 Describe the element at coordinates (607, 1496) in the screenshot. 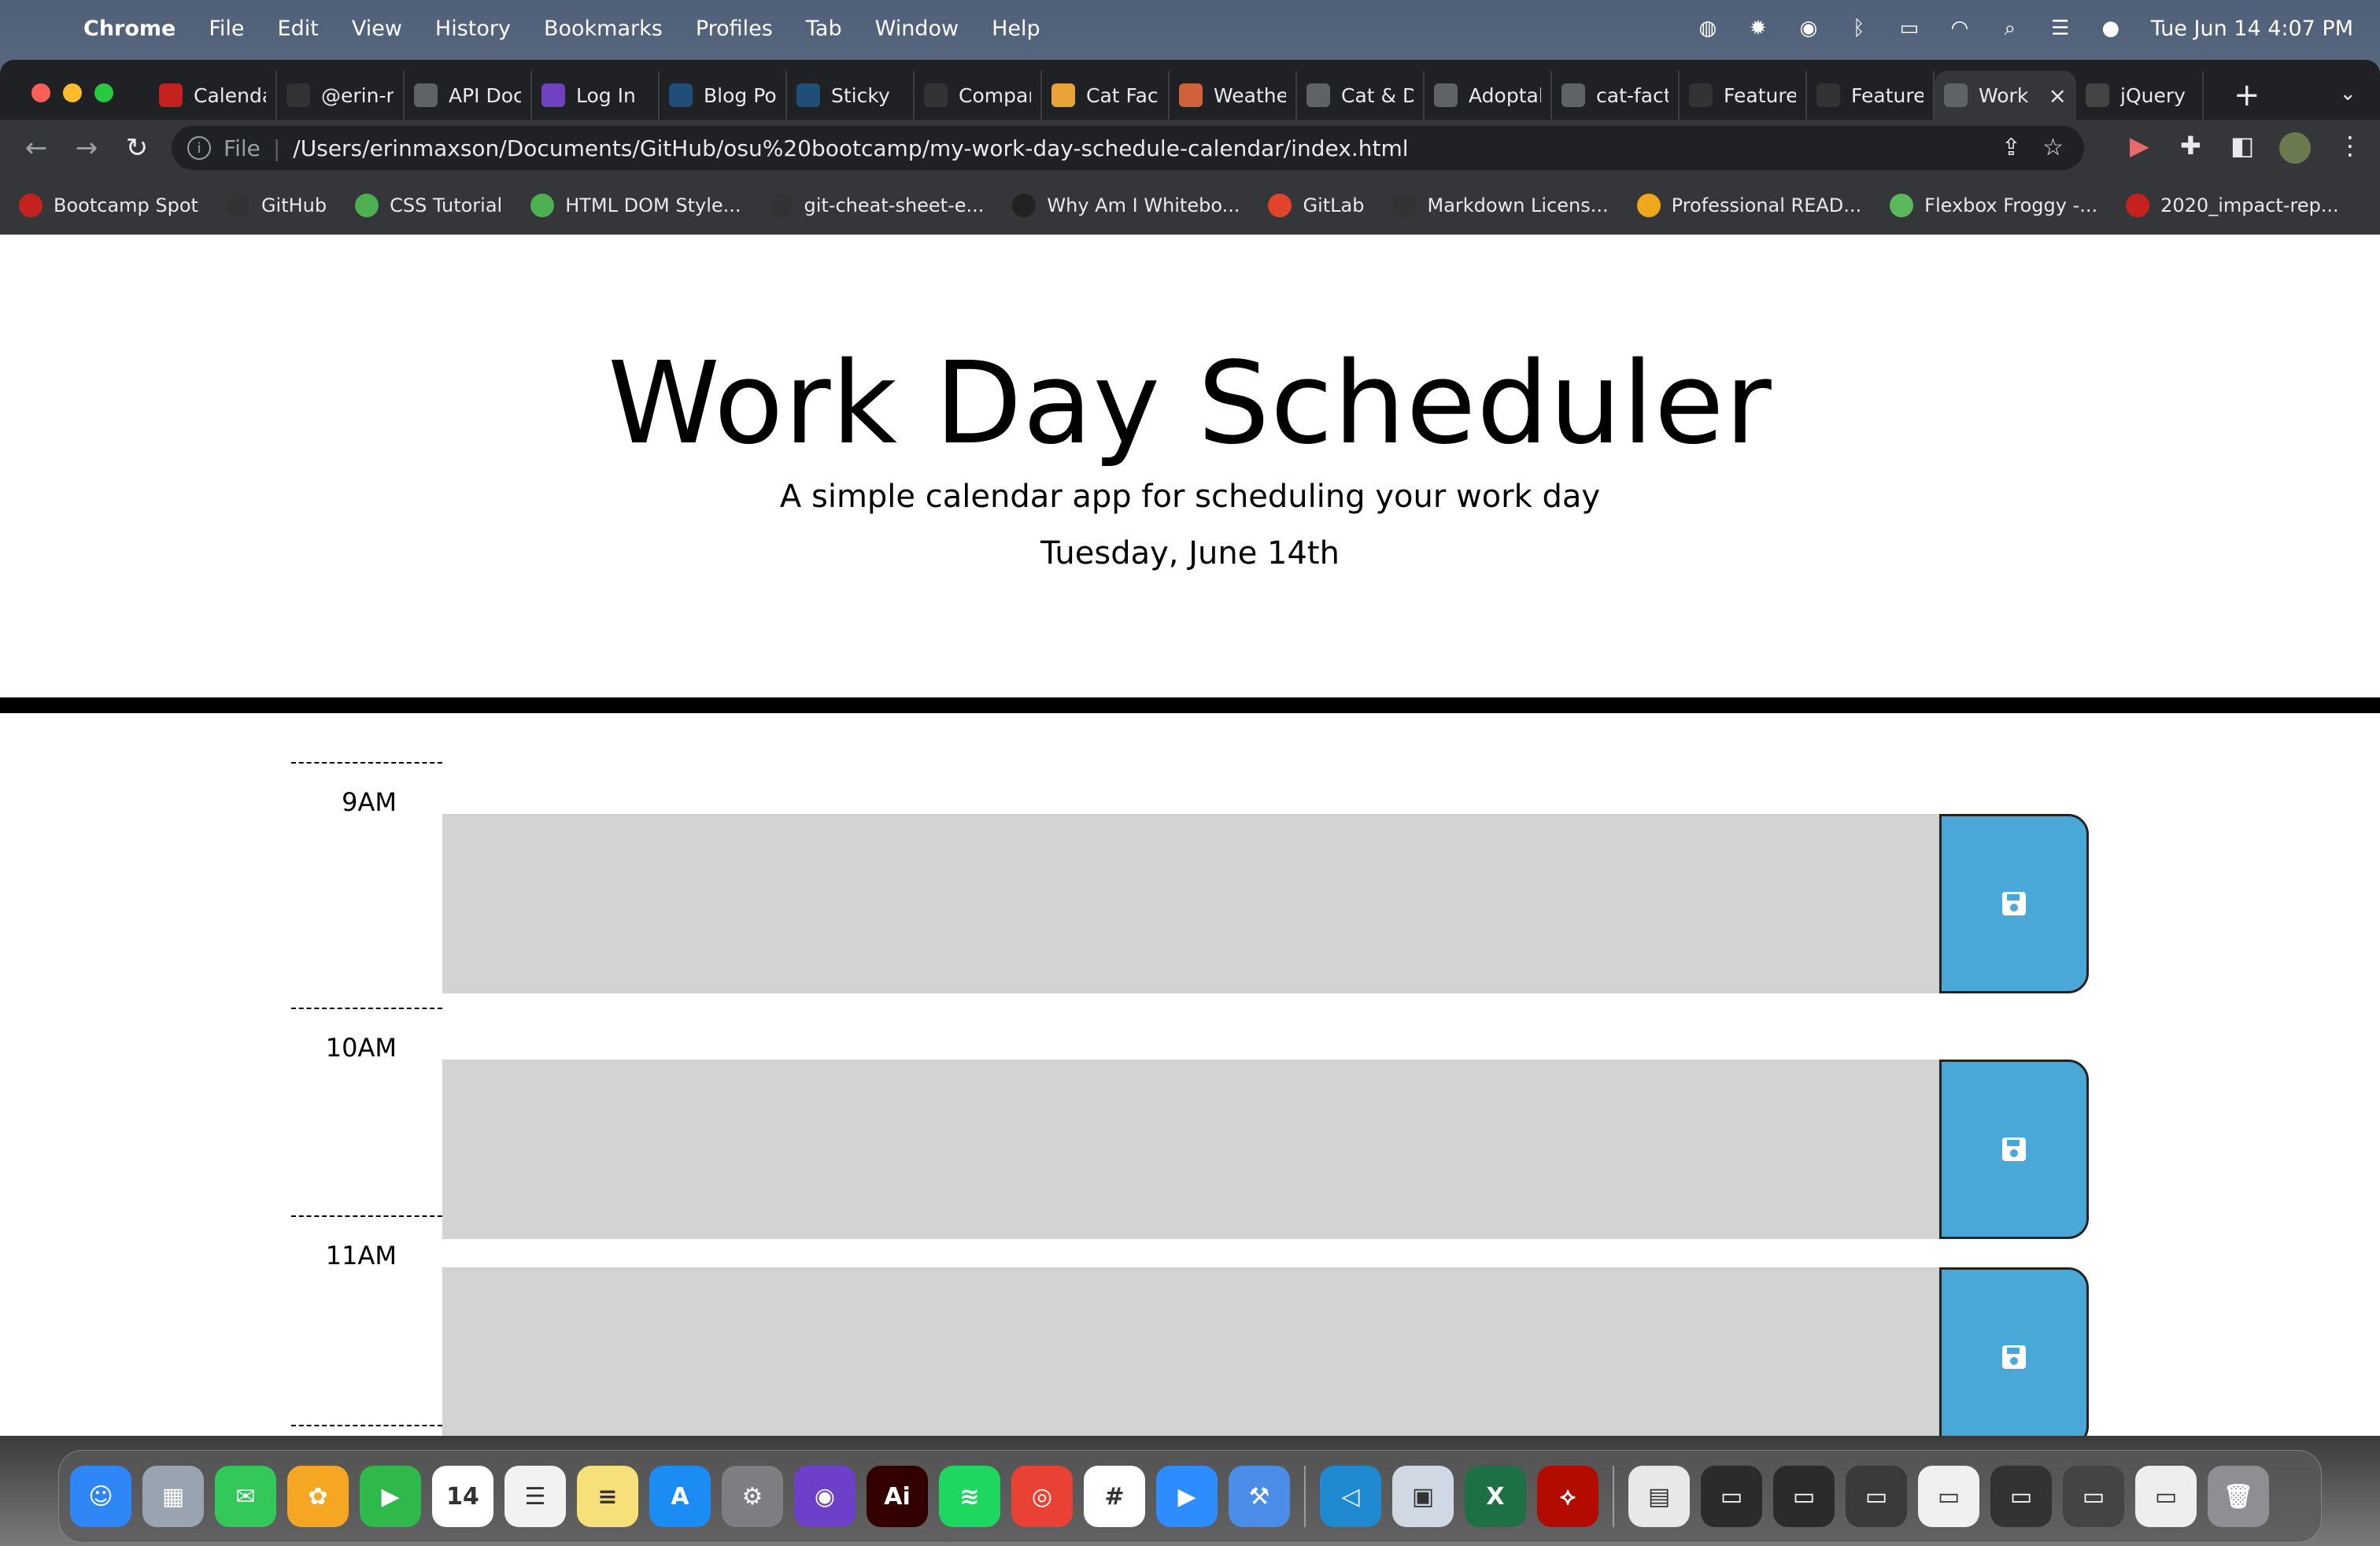

I see `notes-icon: ≡` at that location.